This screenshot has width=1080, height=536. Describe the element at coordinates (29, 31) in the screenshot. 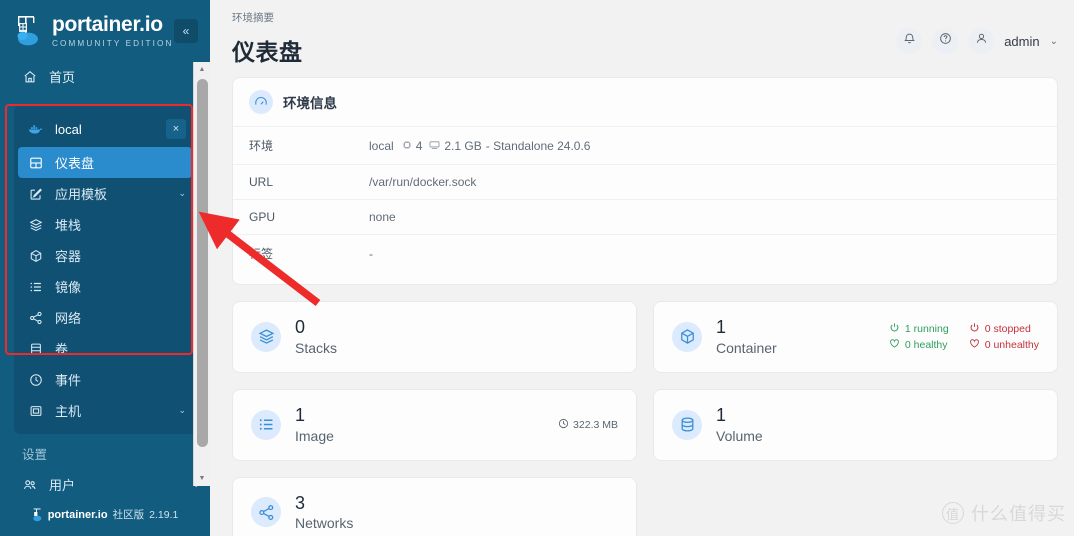

I see `portainer-logo-icon` at that location.